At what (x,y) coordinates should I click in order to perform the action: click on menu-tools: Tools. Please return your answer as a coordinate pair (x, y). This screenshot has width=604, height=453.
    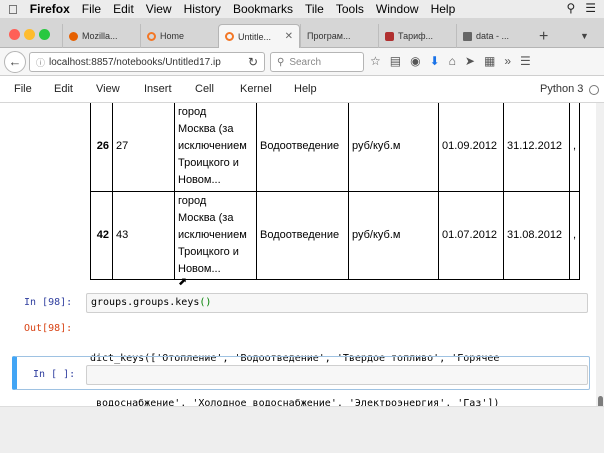
    Looking at the image, I should click on (350, 9).